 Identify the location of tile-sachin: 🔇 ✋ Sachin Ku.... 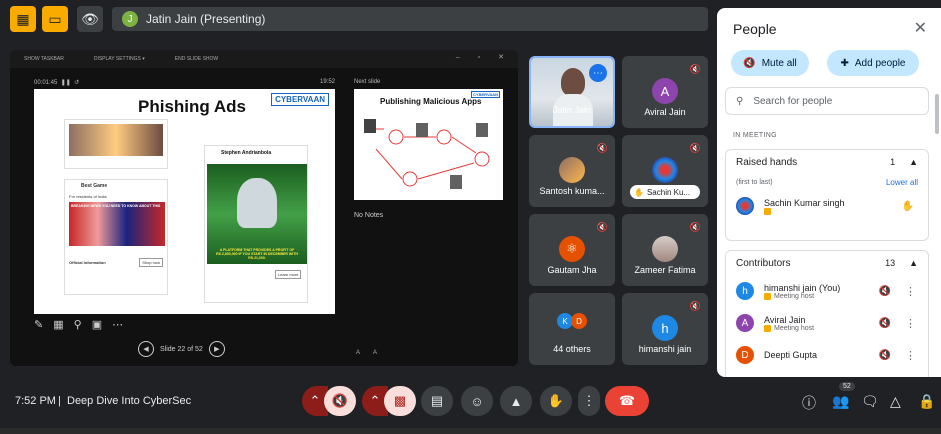
(665, 171).